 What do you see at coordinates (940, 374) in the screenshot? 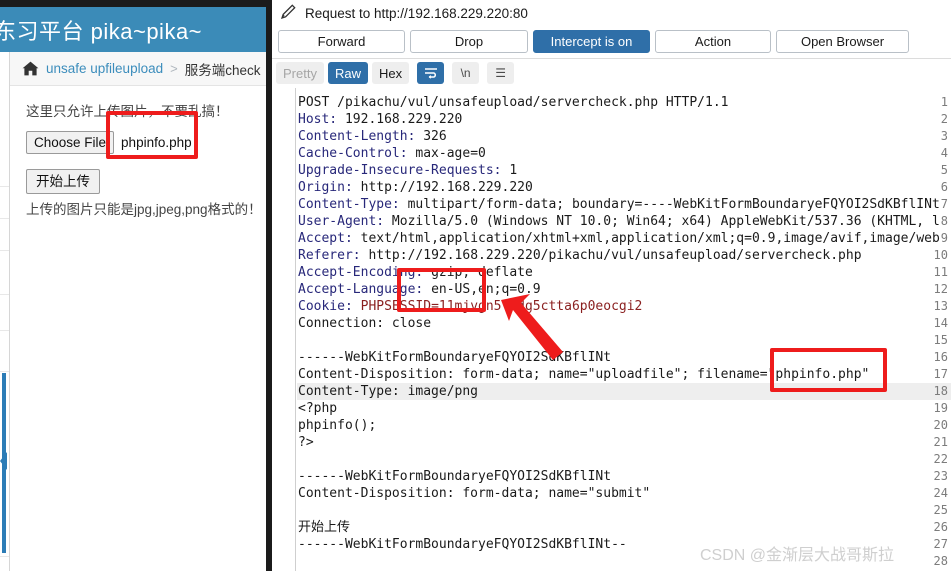
I see `line-number: 17` at bounding box center [940, 374].